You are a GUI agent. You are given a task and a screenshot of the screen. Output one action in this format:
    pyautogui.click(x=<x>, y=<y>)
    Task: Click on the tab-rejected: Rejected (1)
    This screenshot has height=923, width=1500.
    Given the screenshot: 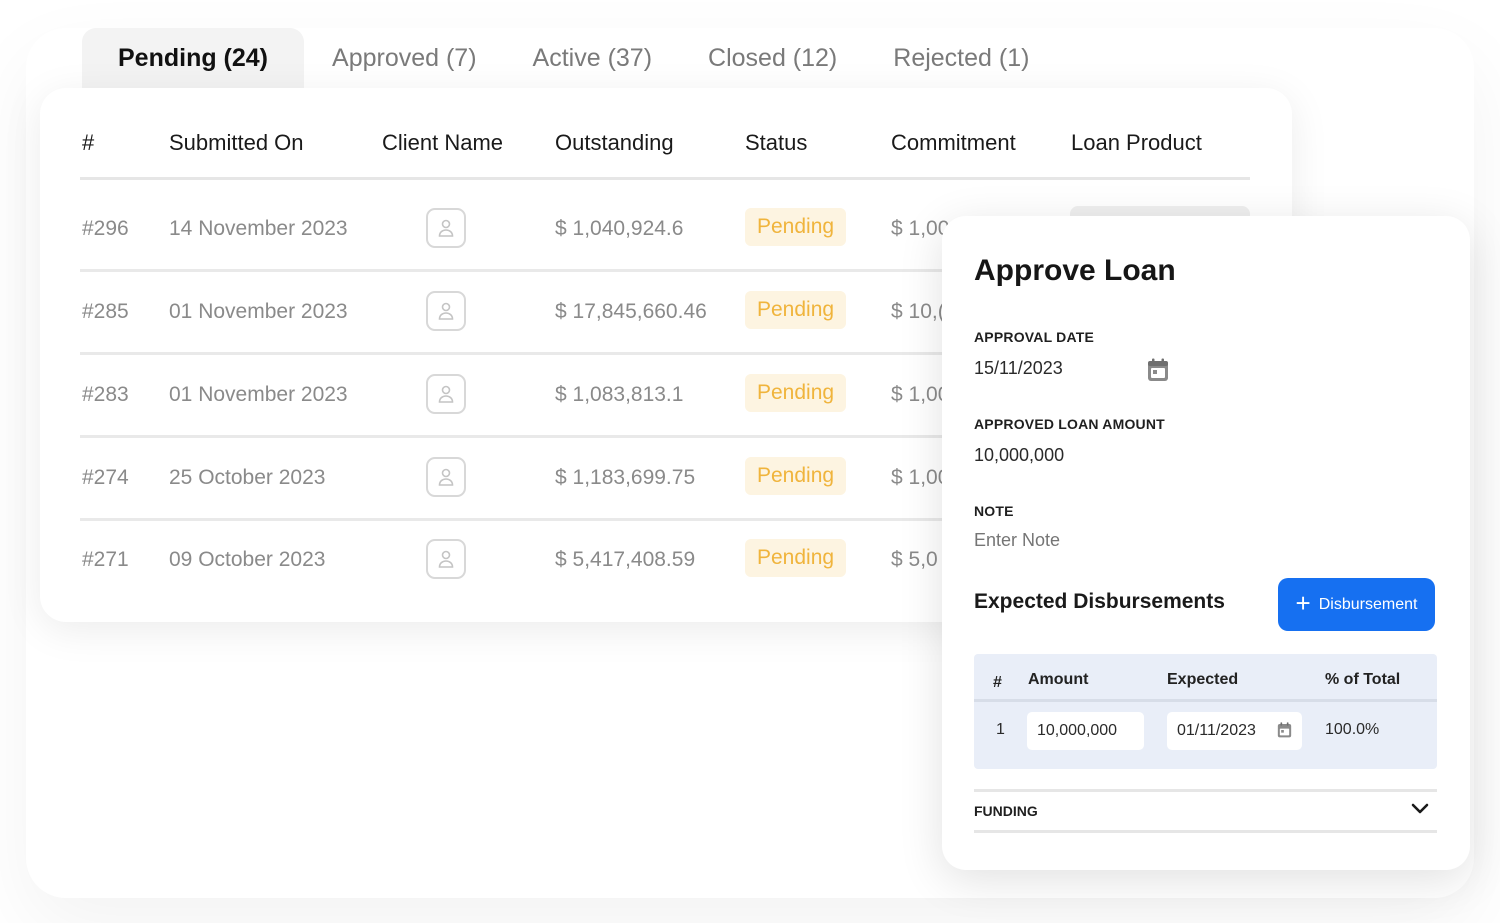 What is the action you would take?
    pyautogui.click(x=961, y=58)
    